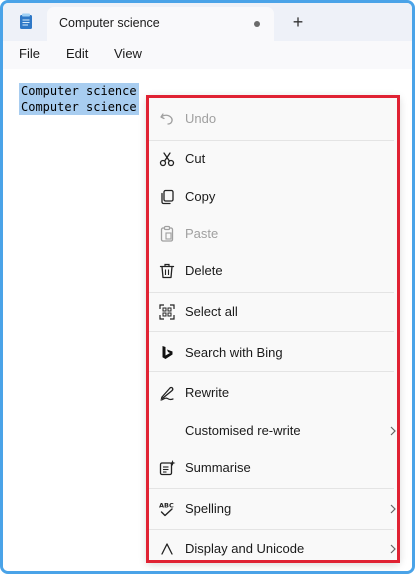 This screenshot has width=415, height=574. Describe the element at coordinates (245, 548) in the screenshot. I see `display-unicode-label: Display and Unicode` at that location.